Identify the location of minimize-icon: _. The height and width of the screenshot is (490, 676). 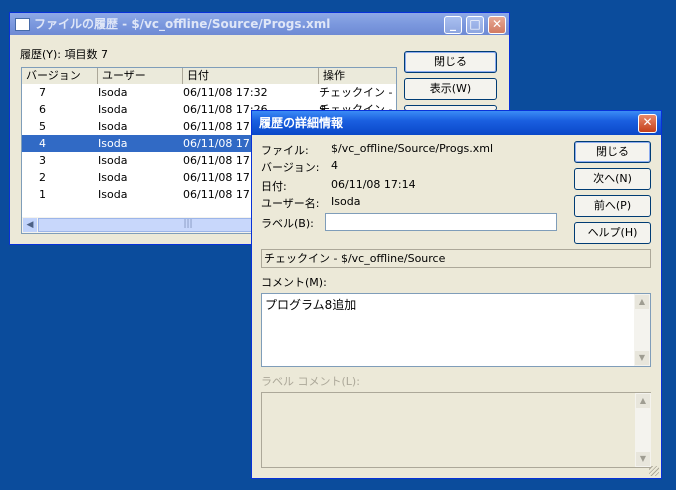
(453, 25).